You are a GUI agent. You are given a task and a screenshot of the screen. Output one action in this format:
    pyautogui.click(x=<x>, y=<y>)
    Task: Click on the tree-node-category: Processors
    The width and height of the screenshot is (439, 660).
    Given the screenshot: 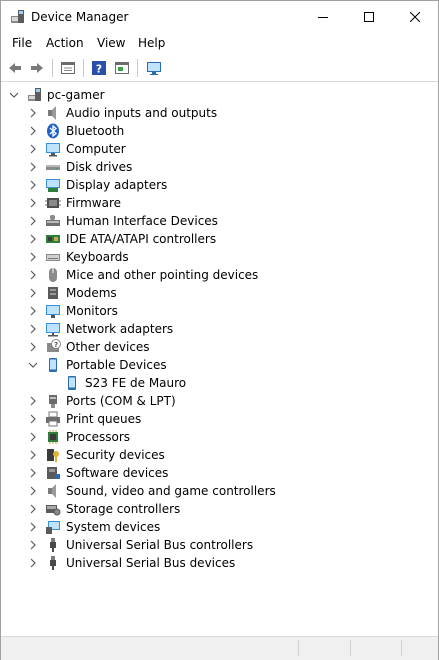 What is the action you would take?
    pyautogui.click(x=211, y=437)
    